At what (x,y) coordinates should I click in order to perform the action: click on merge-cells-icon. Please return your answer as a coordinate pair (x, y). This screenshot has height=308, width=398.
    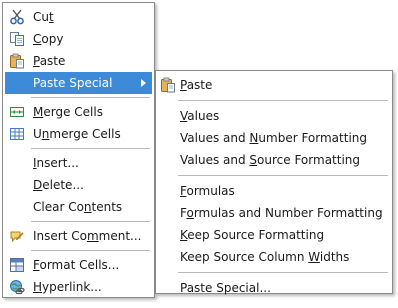
    Looking at the image, I should click on (17, 112).